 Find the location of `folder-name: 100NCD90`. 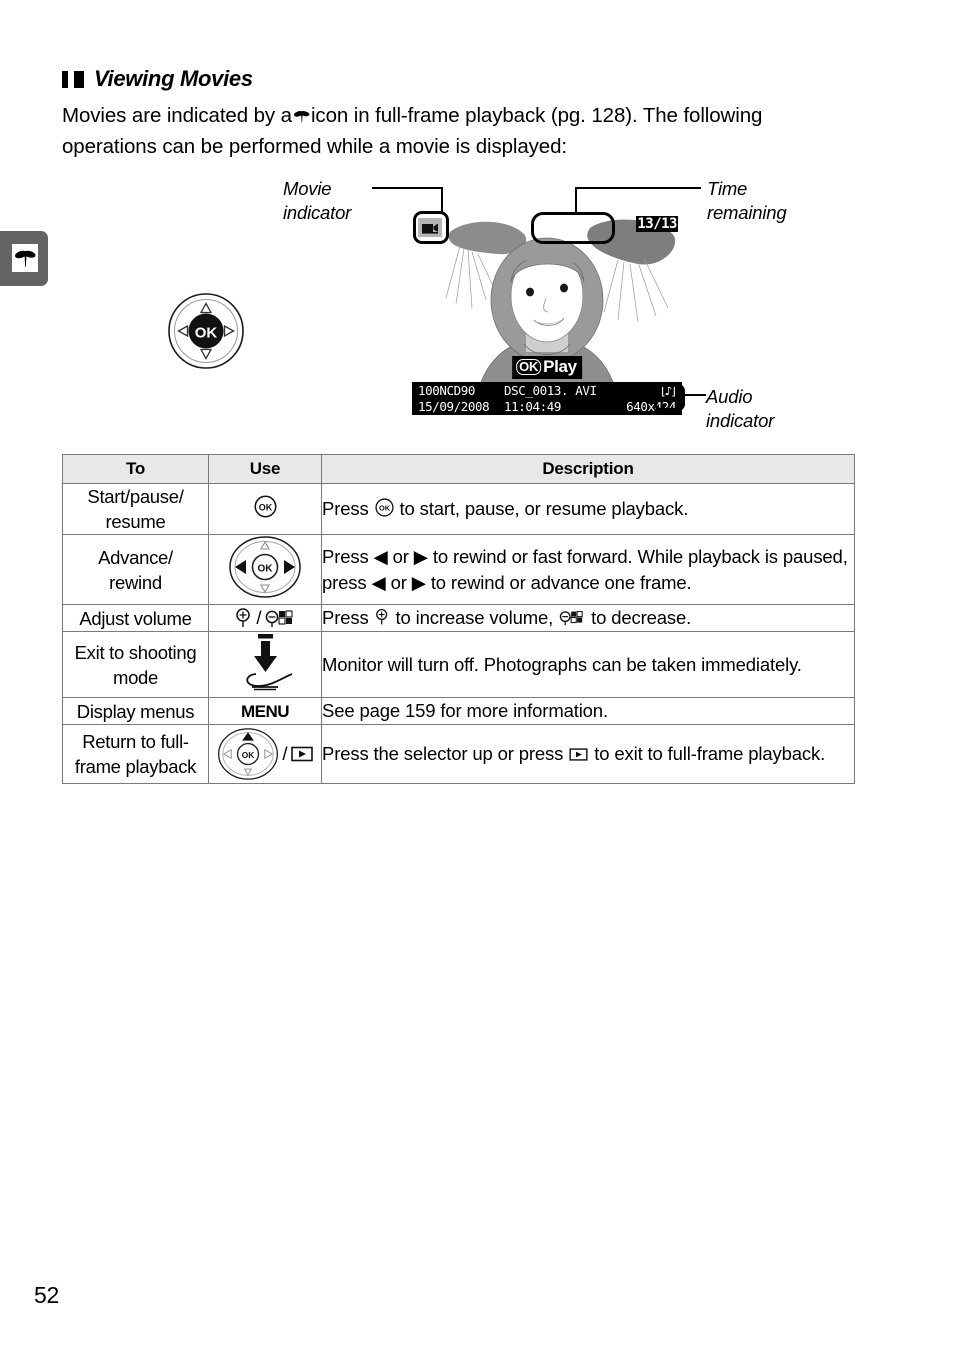

folder-name: 100NCD90 is located at coordinates (447, 390).